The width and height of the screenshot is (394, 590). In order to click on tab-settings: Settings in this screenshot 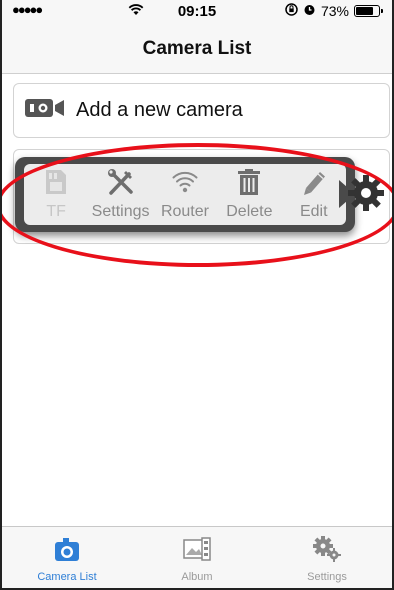, I will do `click(327, 557)`.